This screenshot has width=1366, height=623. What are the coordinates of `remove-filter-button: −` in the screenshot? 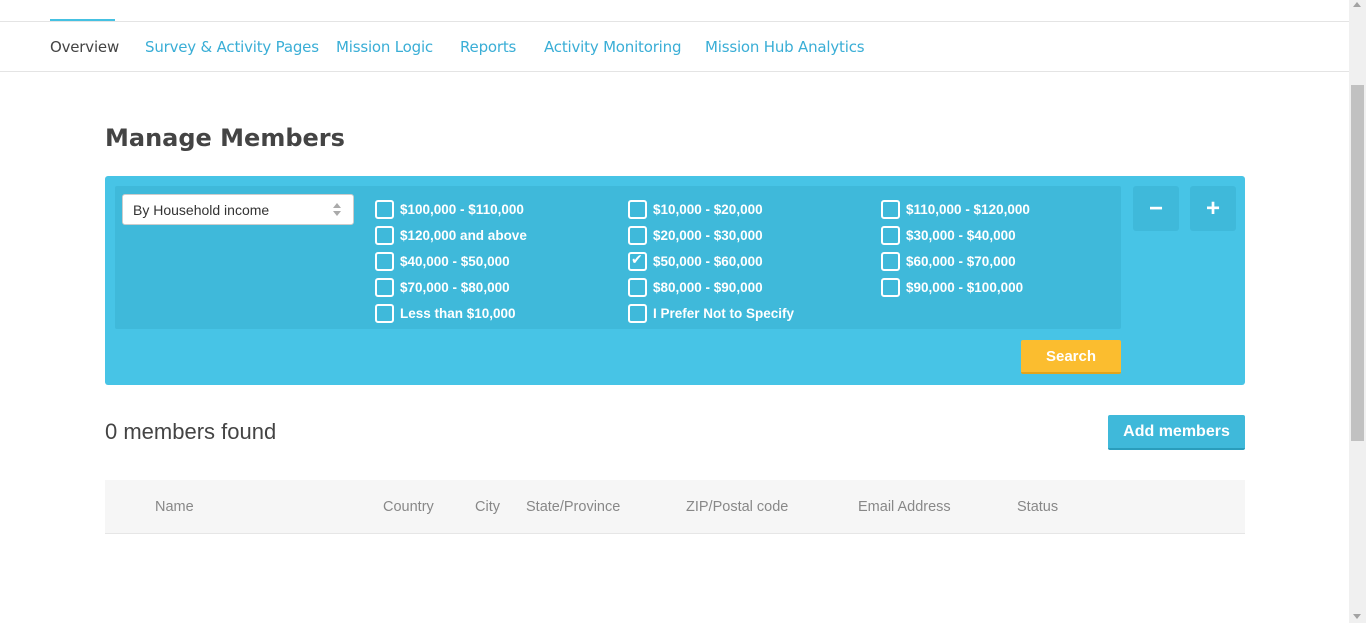 It's located at (1156, 208).